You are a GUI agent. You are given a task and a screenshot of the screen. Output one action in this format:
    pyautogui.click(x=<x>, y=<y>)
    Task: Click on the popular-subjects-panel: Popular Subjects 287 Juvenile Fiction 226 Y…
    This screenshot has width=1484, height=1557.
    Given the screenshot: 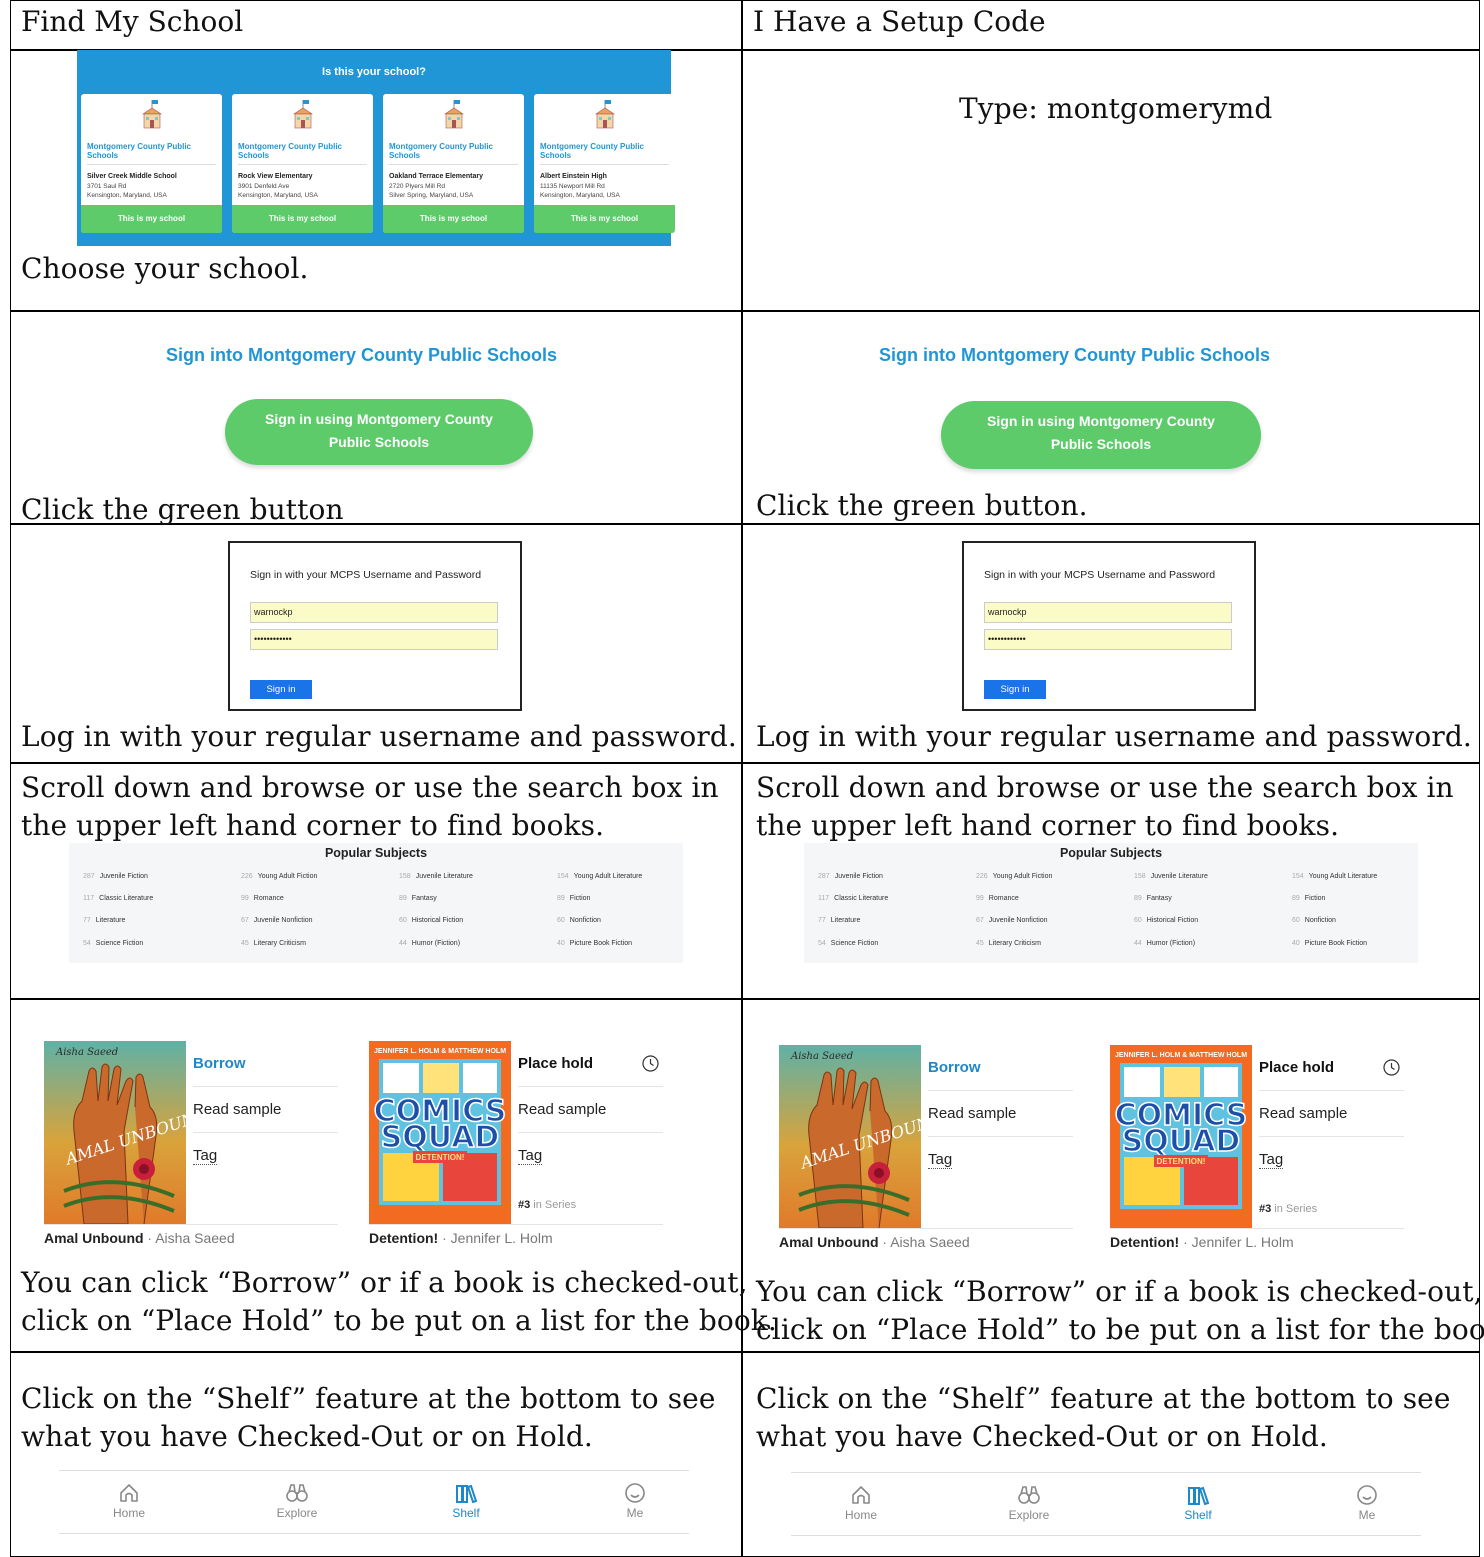 What is the action you would take?
    pyautogui.click(x=1111, y=903)
    